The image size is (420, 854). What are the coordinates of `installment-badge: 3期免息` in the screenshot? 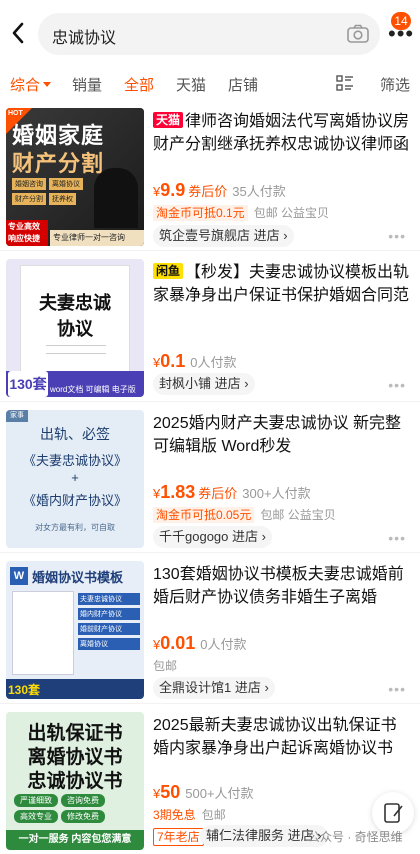 It's located at (174, 815).